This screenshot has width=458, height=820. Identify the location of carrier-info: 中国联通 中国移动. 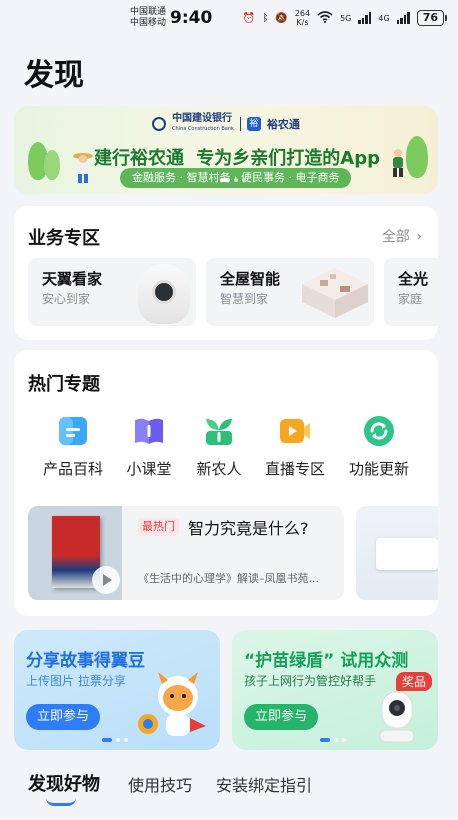
(148, 18).